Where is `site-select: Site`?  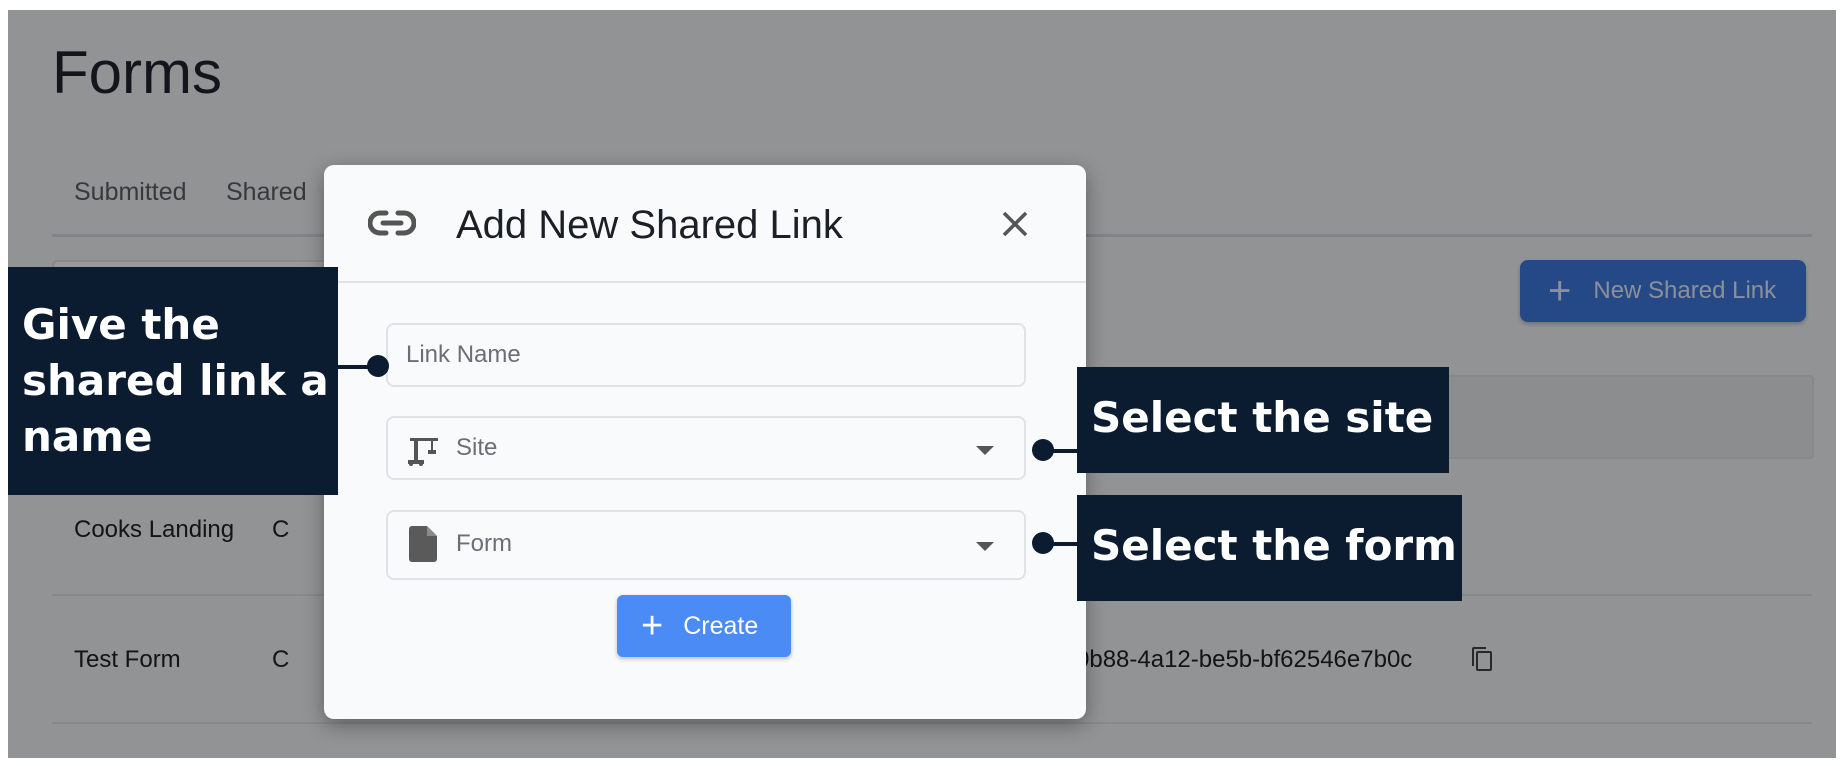
site-select: Site is located at coordinates (706, 448).